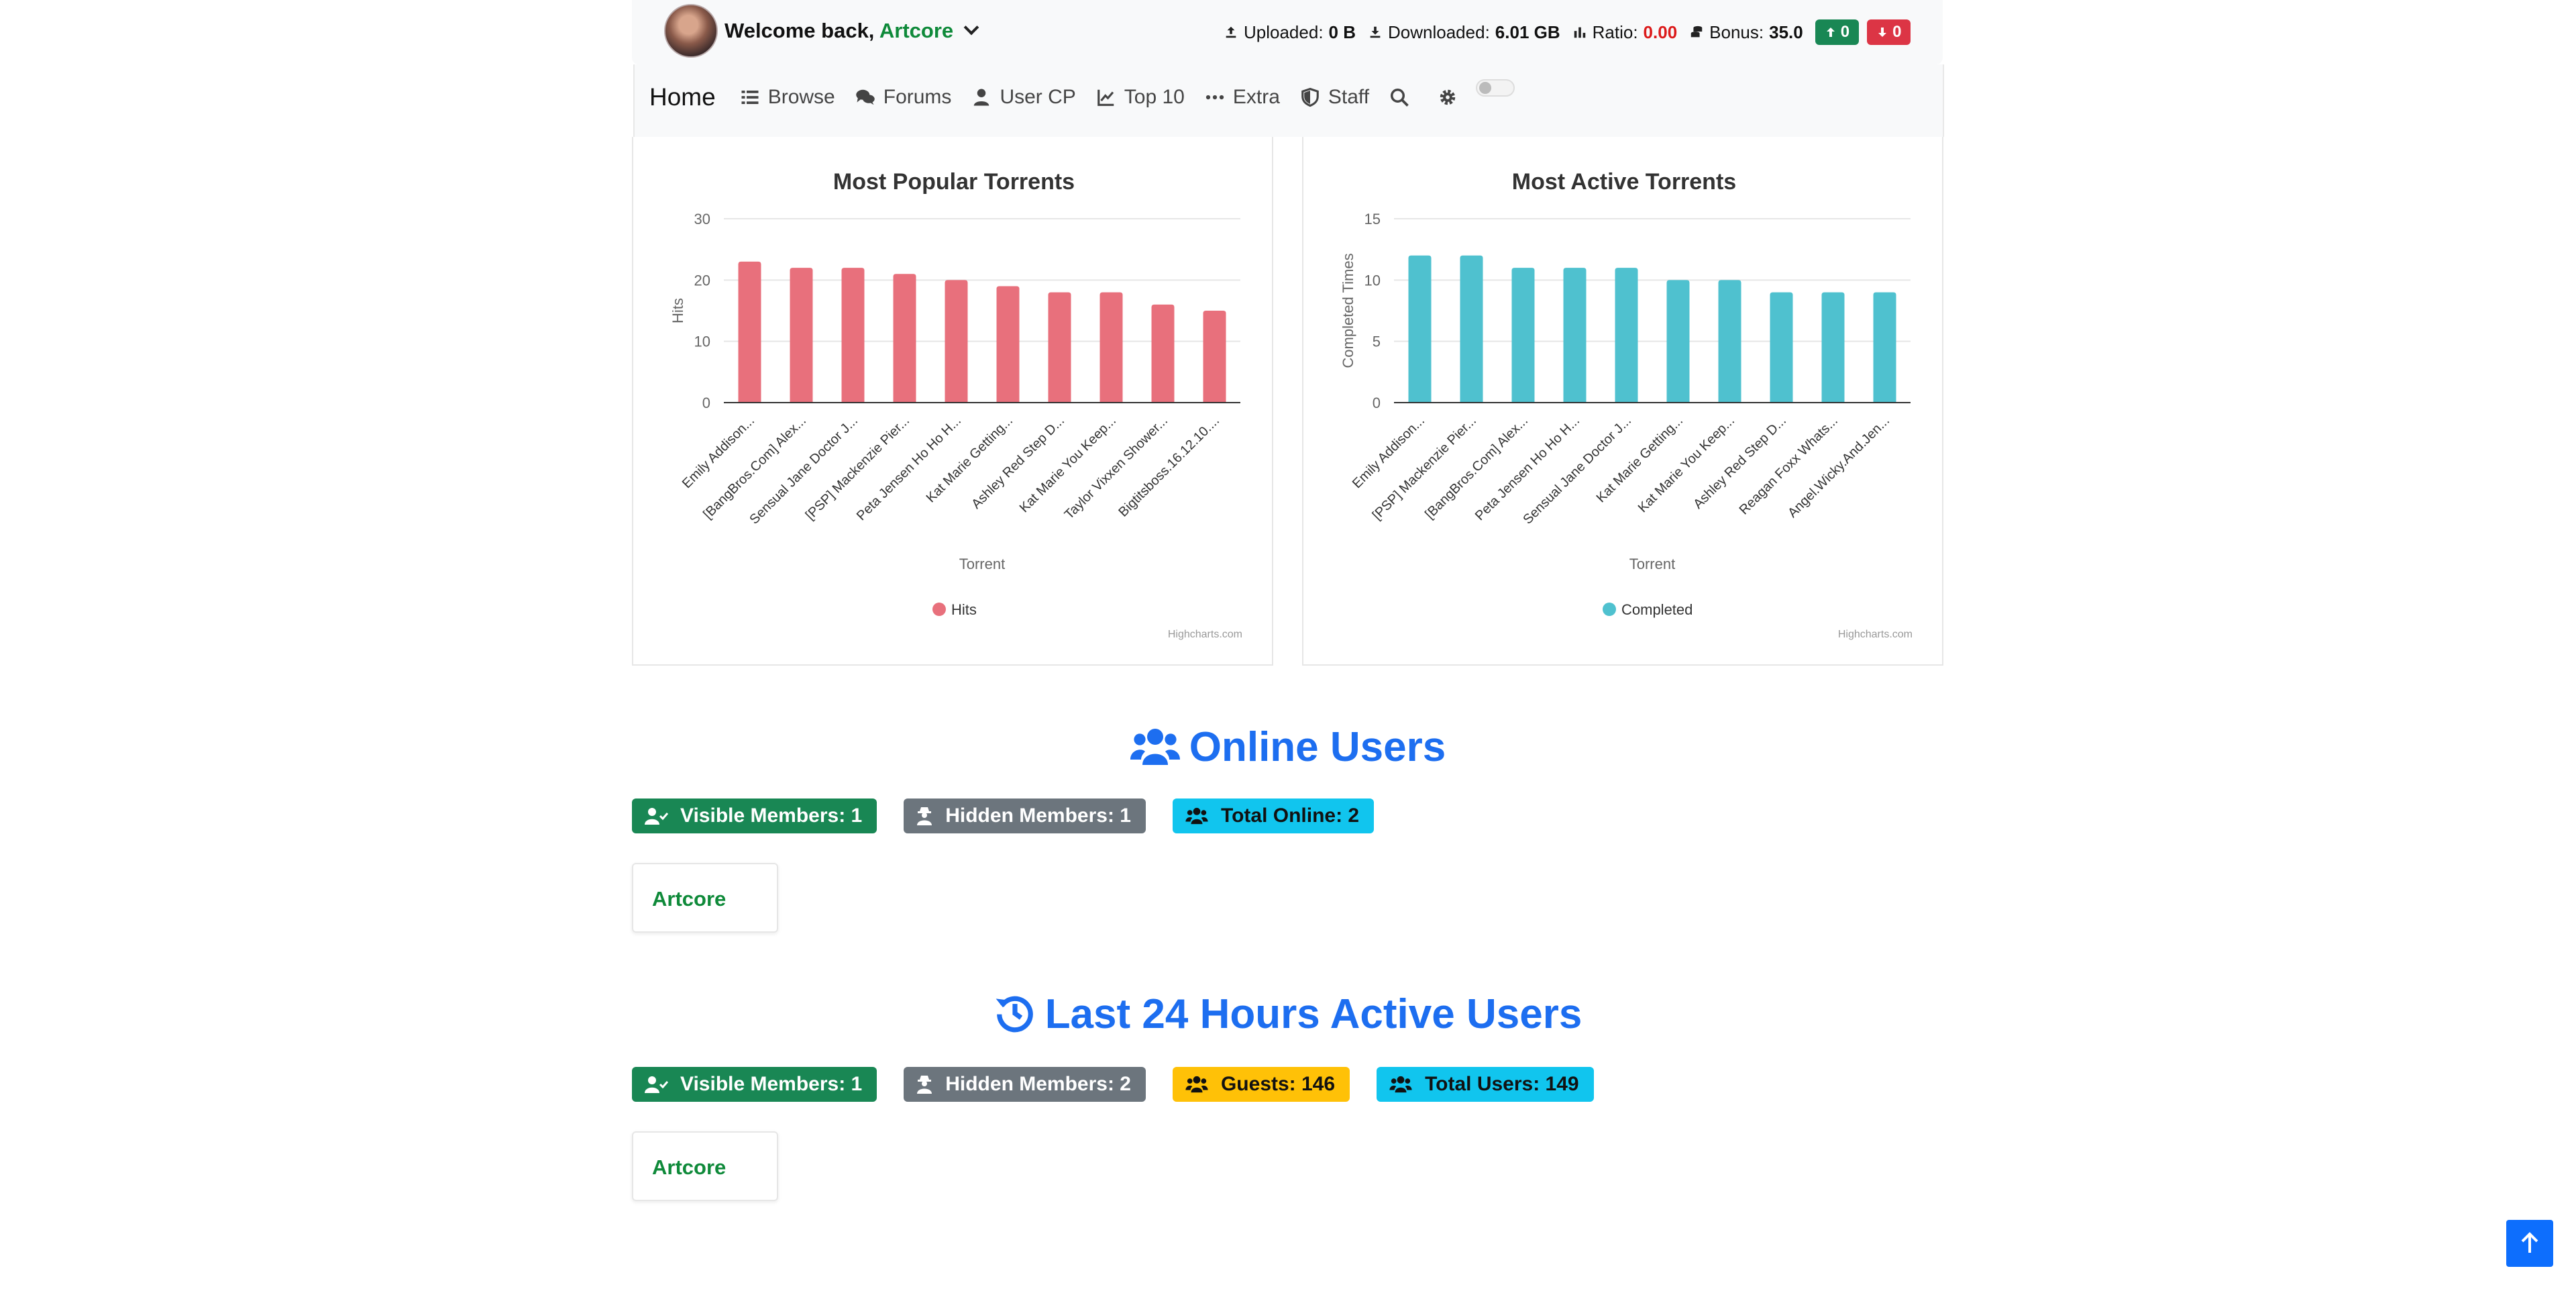 This screenshot has width=2576, height=1289. Describe the element at coordinates (1652, 564) in the screenshot. I see `x-axis-title: Torrent` at that location.